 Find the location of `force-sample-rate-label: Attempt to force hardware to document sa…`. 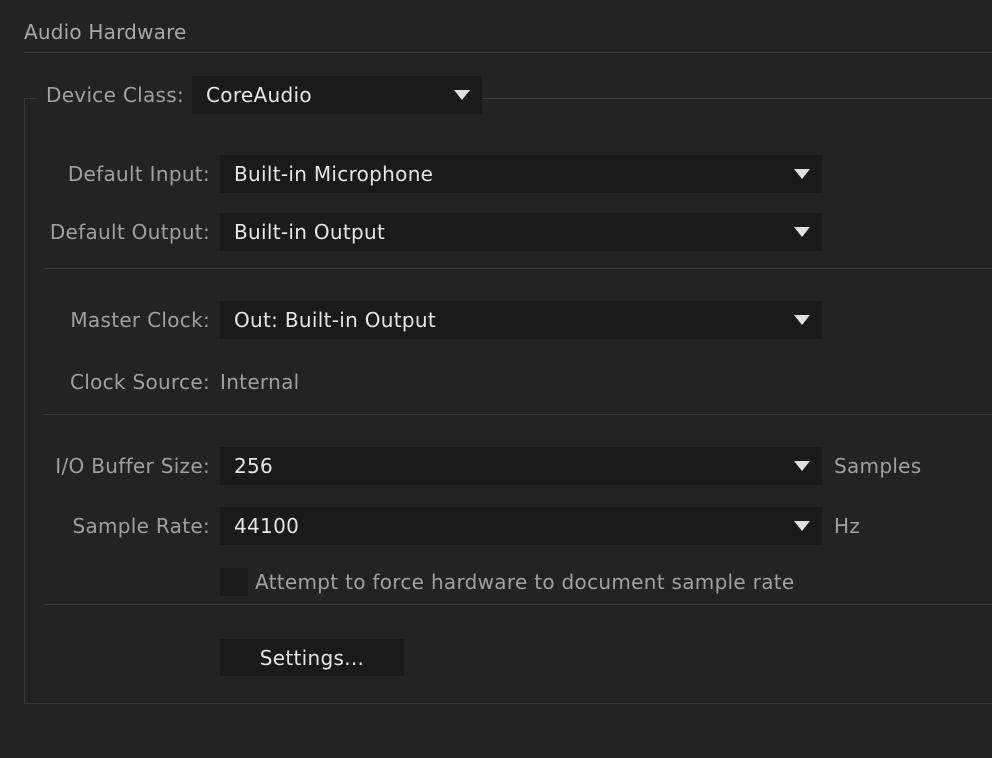

force-sample-rate-label: Attempt to force hardware to document sa… is located at coordinates (525, 582).